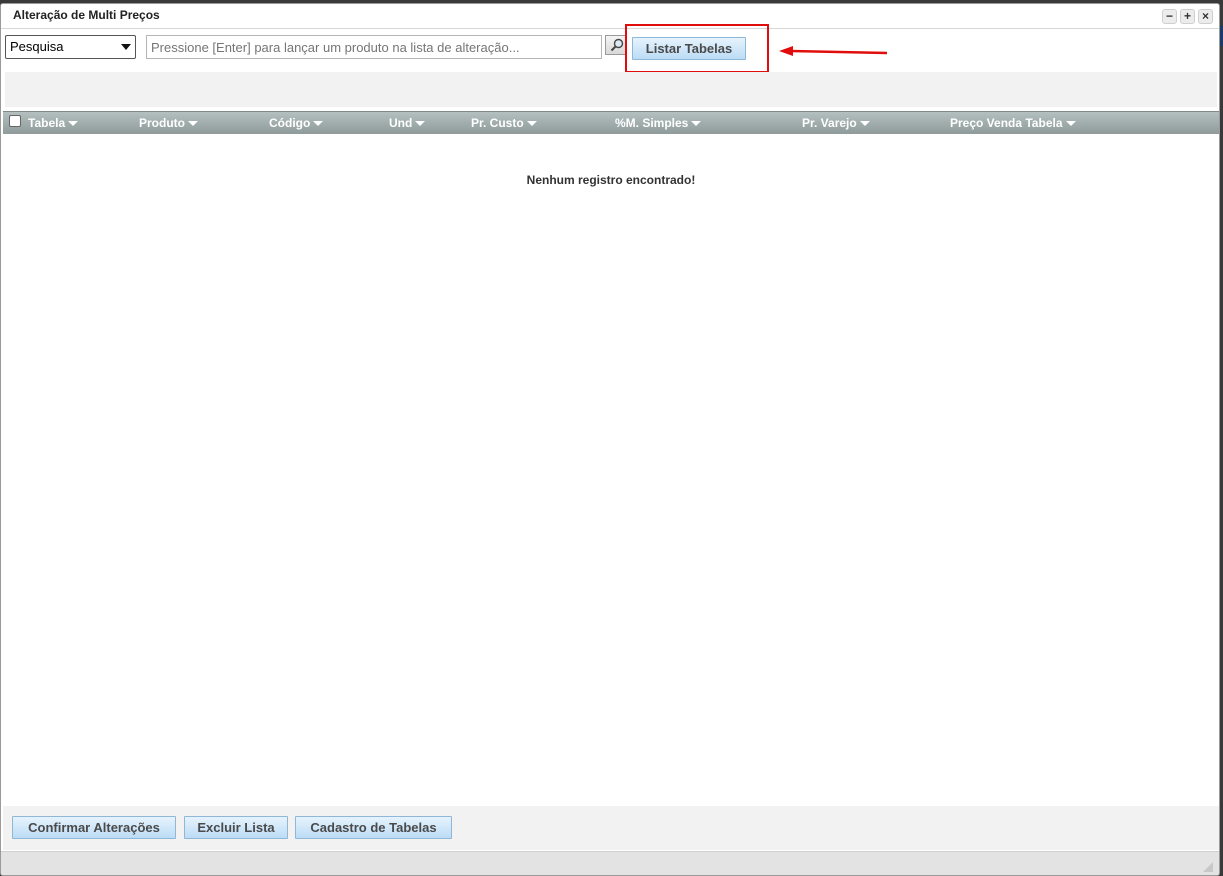 This screenshot has height=876, width=1223. Describe the element at coordinates (296, 123) in the screenshot. I see `column-codigo: Código` at that location.